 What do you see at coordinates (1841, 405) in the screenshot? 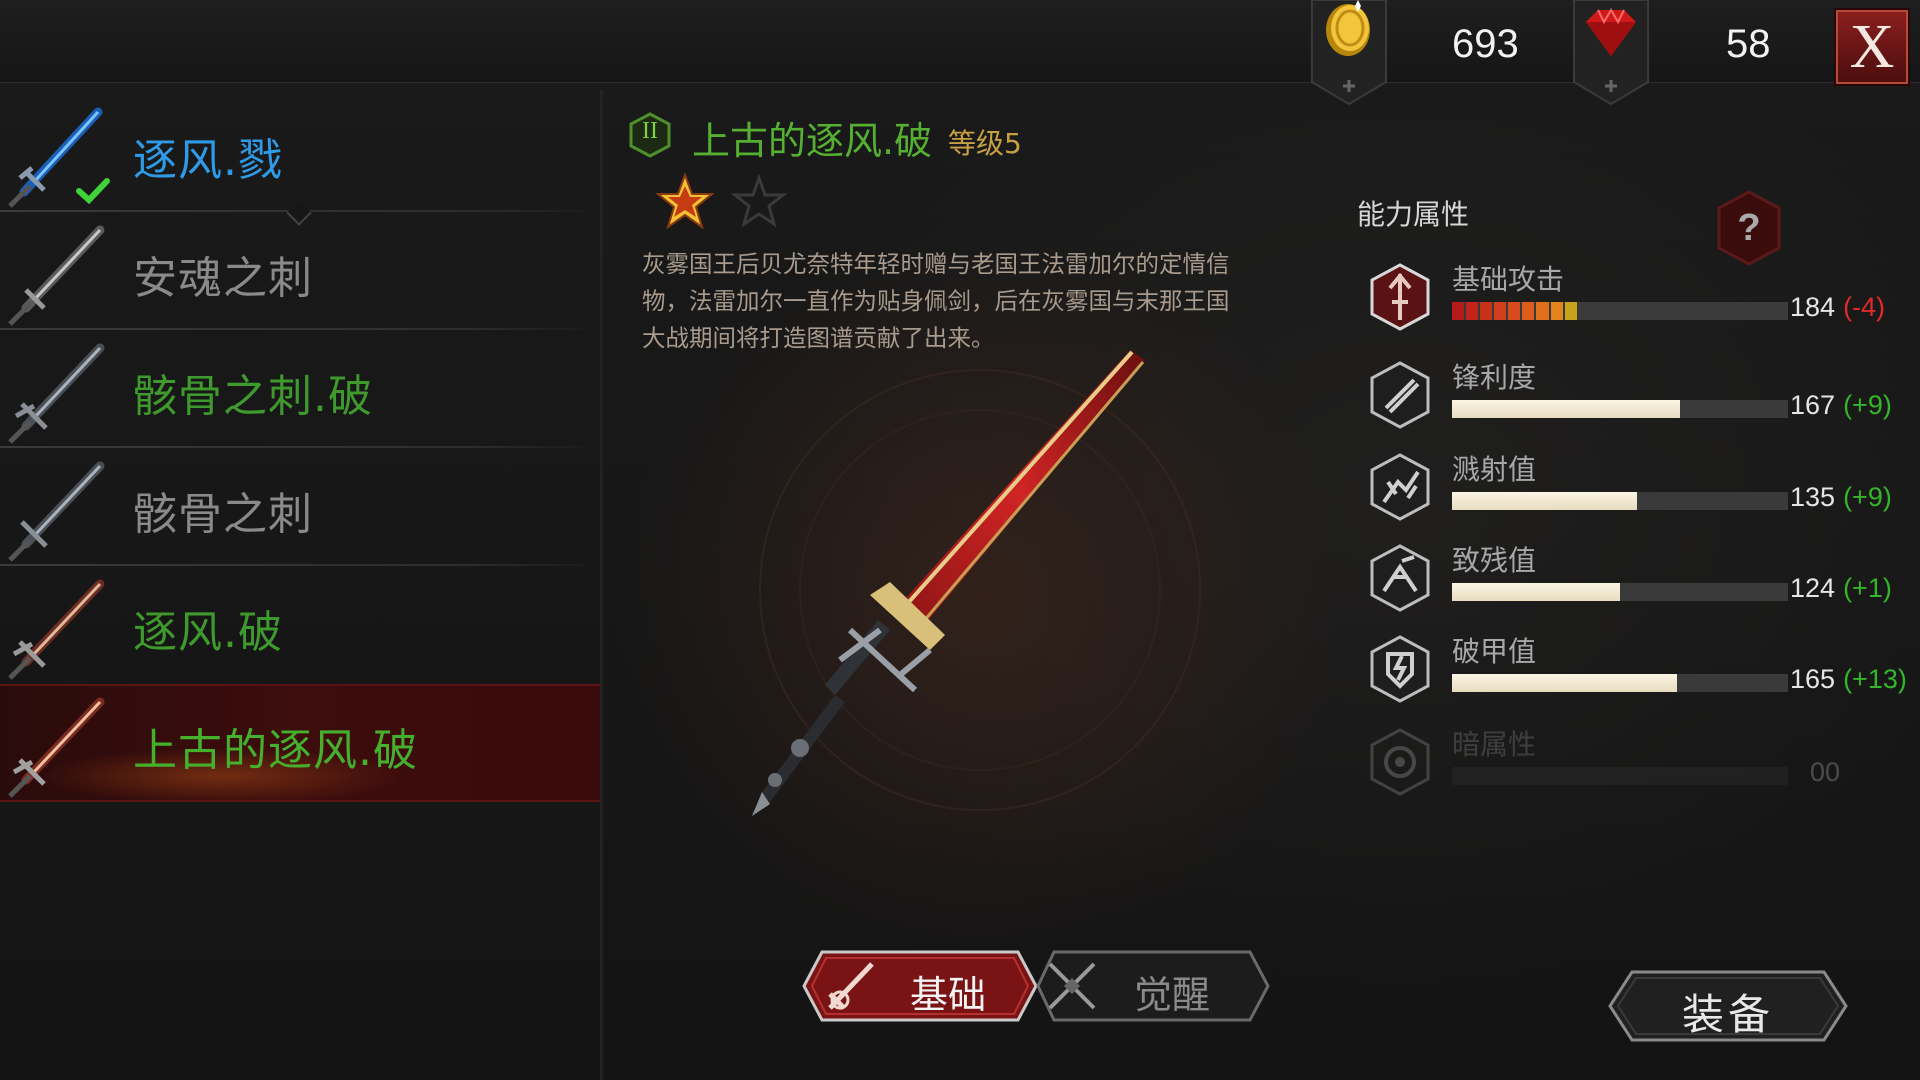
I see `stat-value-group: 167 (+9)` at bounding box center [1841, 405].